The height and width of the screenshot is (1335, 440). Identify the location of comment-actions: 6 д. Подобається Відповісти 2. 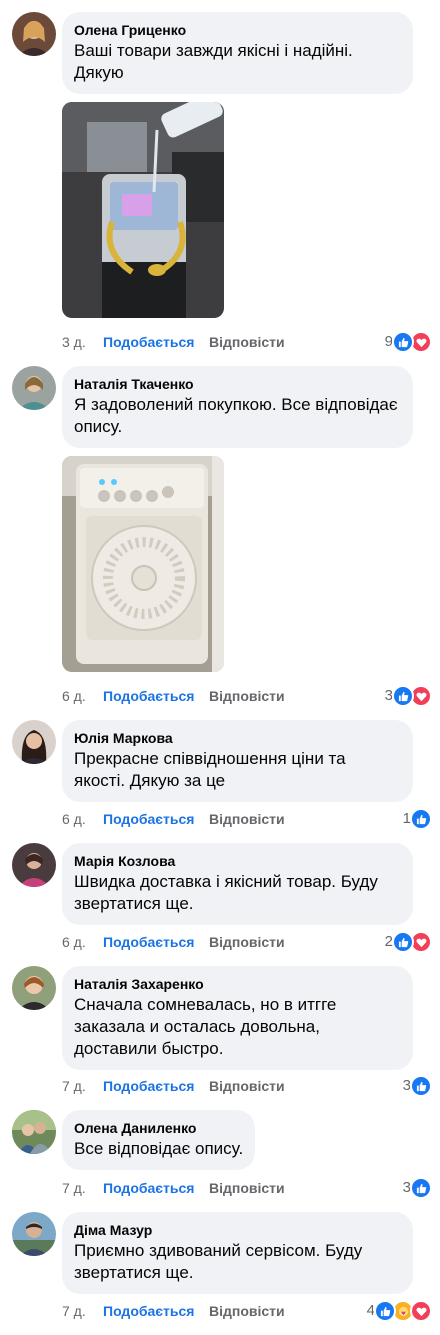
(247, 942).